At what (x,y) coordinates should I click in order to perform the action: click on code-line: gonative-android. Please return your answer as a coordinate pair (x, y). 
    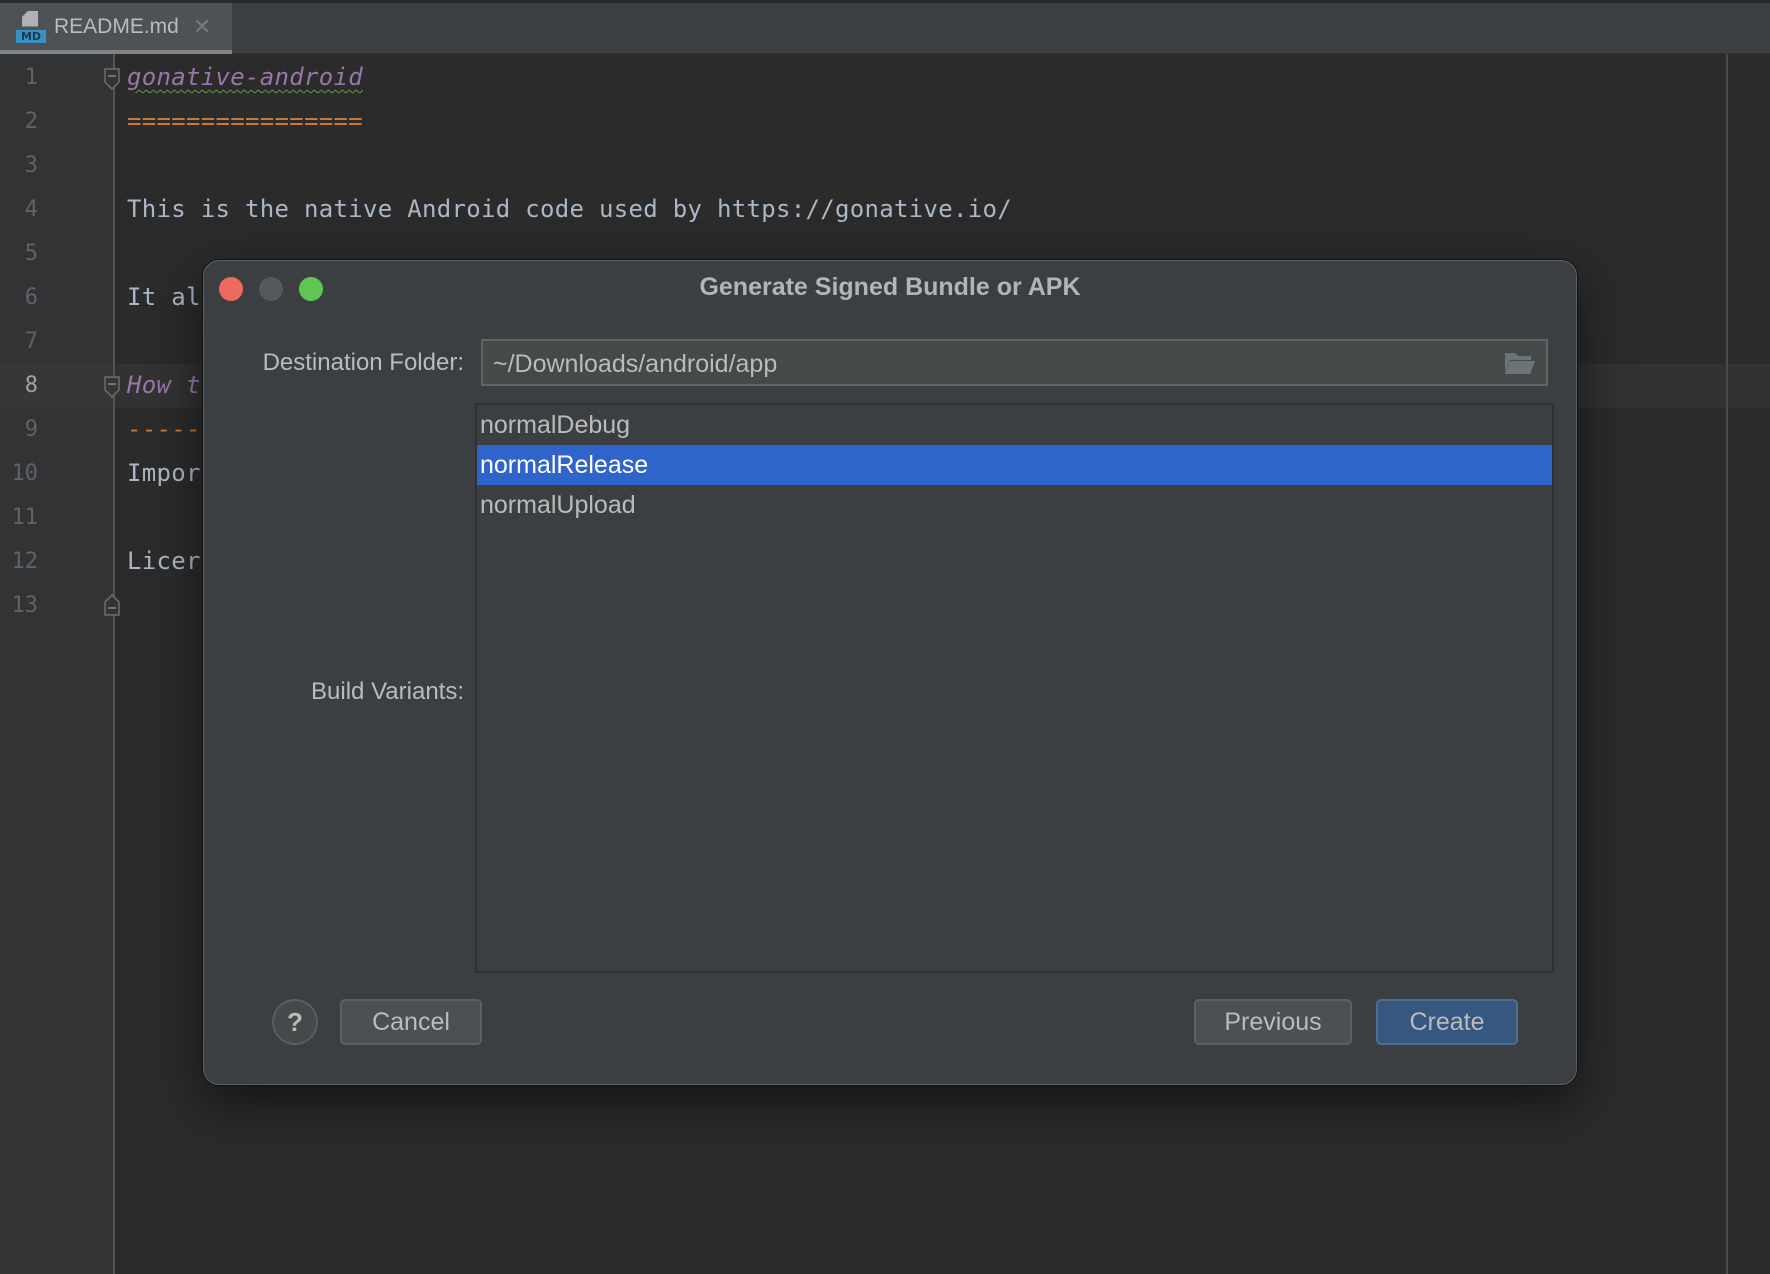
    Looking at the image, I should click on (245, 77).